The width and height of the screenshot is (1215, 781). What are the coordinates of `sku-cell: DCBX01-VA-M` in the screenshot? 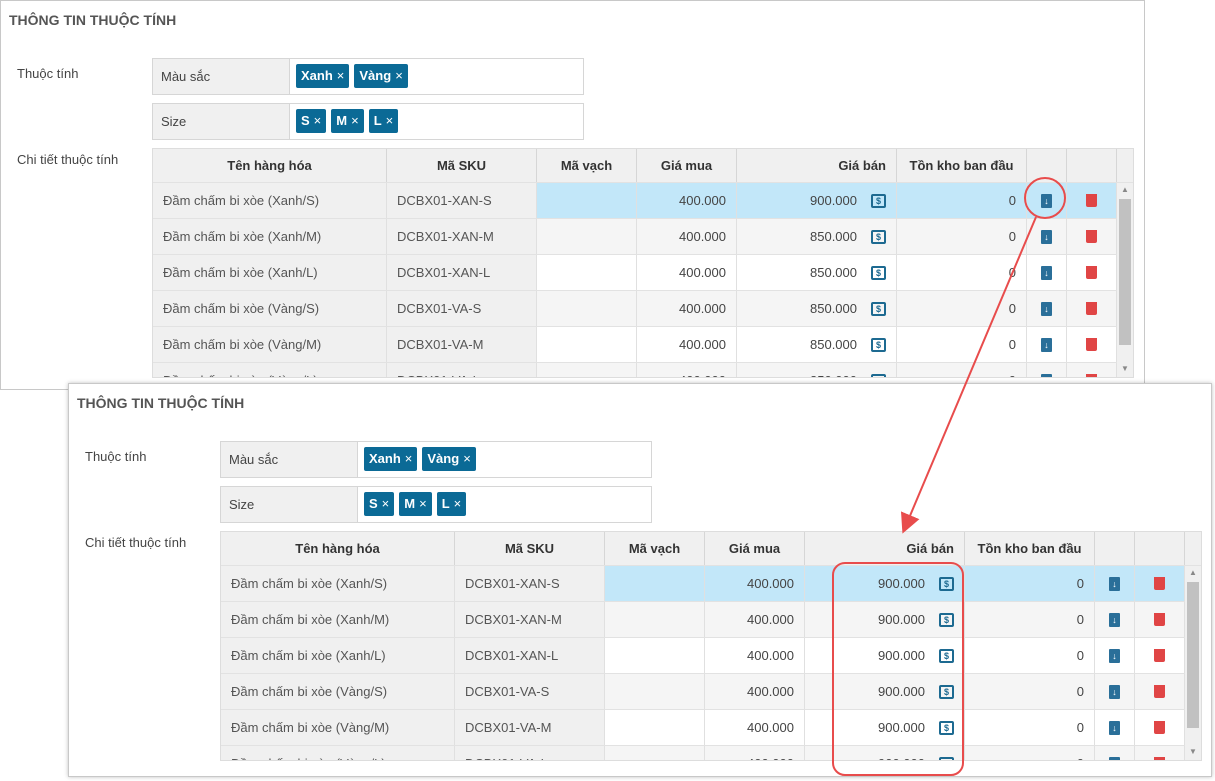 It's located at (462, 344).